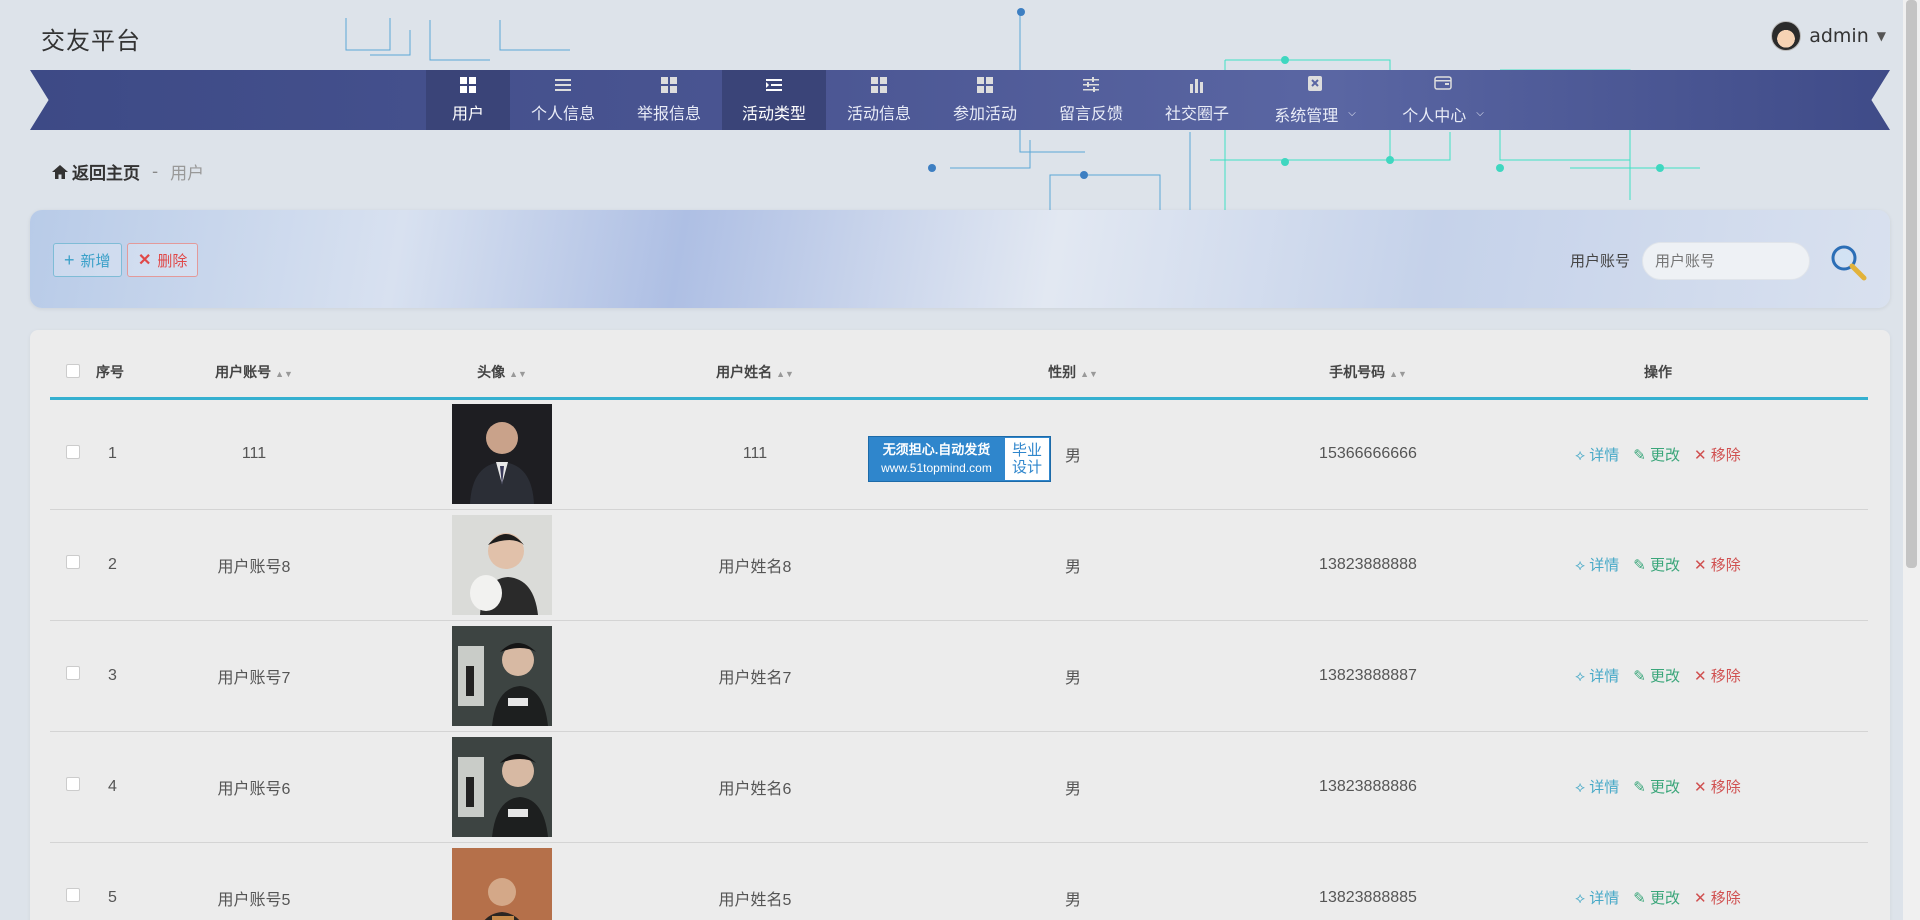  I want to click on chevron-down-icon: ▼, so click(1881, 36).